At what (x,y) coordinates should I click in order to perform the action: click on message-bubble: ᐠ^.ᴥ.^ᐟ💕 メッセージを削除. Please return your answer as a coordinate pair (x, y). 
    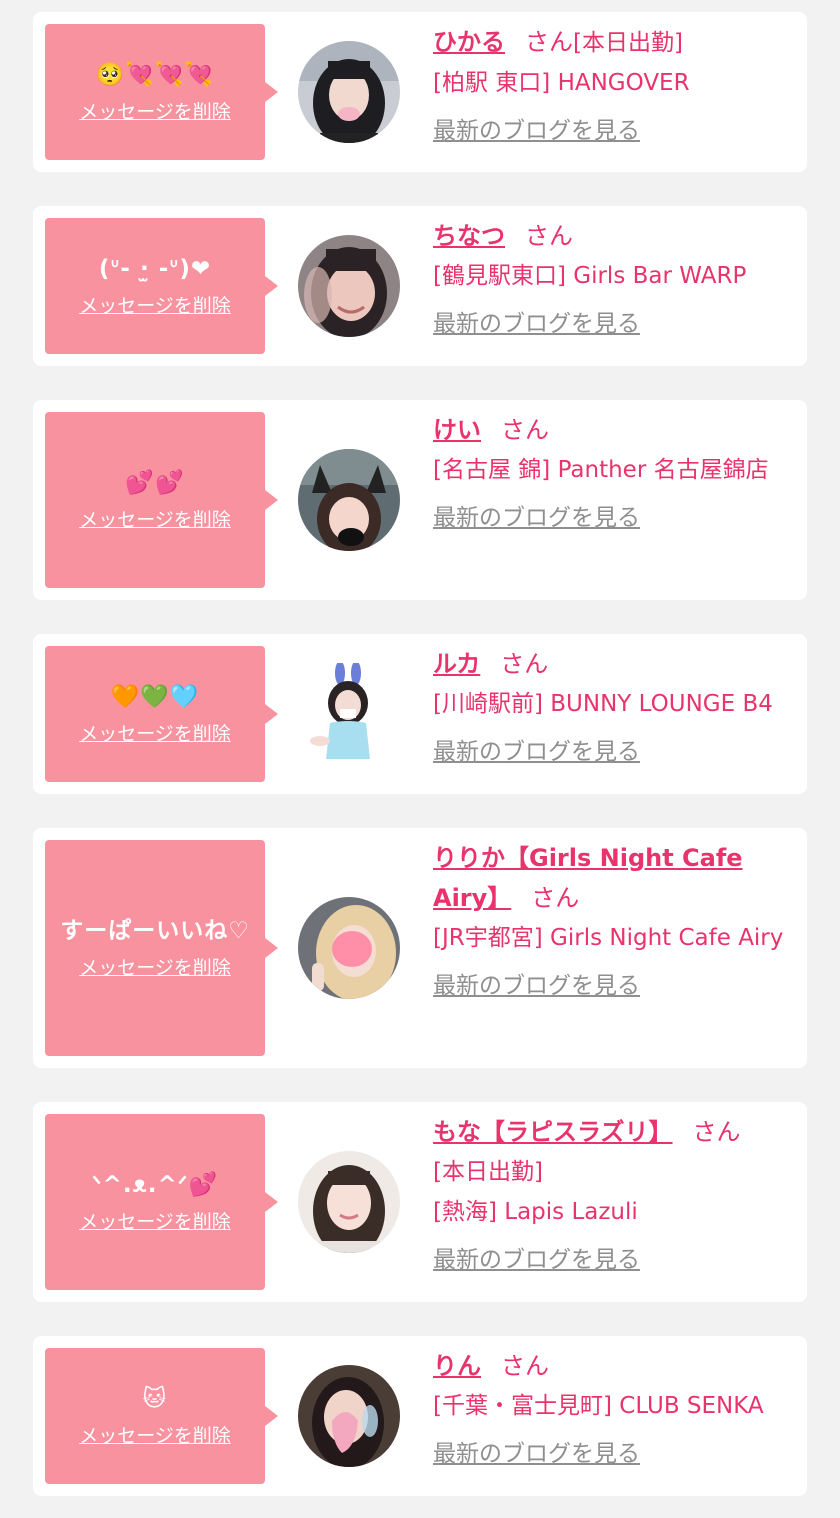
    Looking at the image, I should click on (161, 1202).